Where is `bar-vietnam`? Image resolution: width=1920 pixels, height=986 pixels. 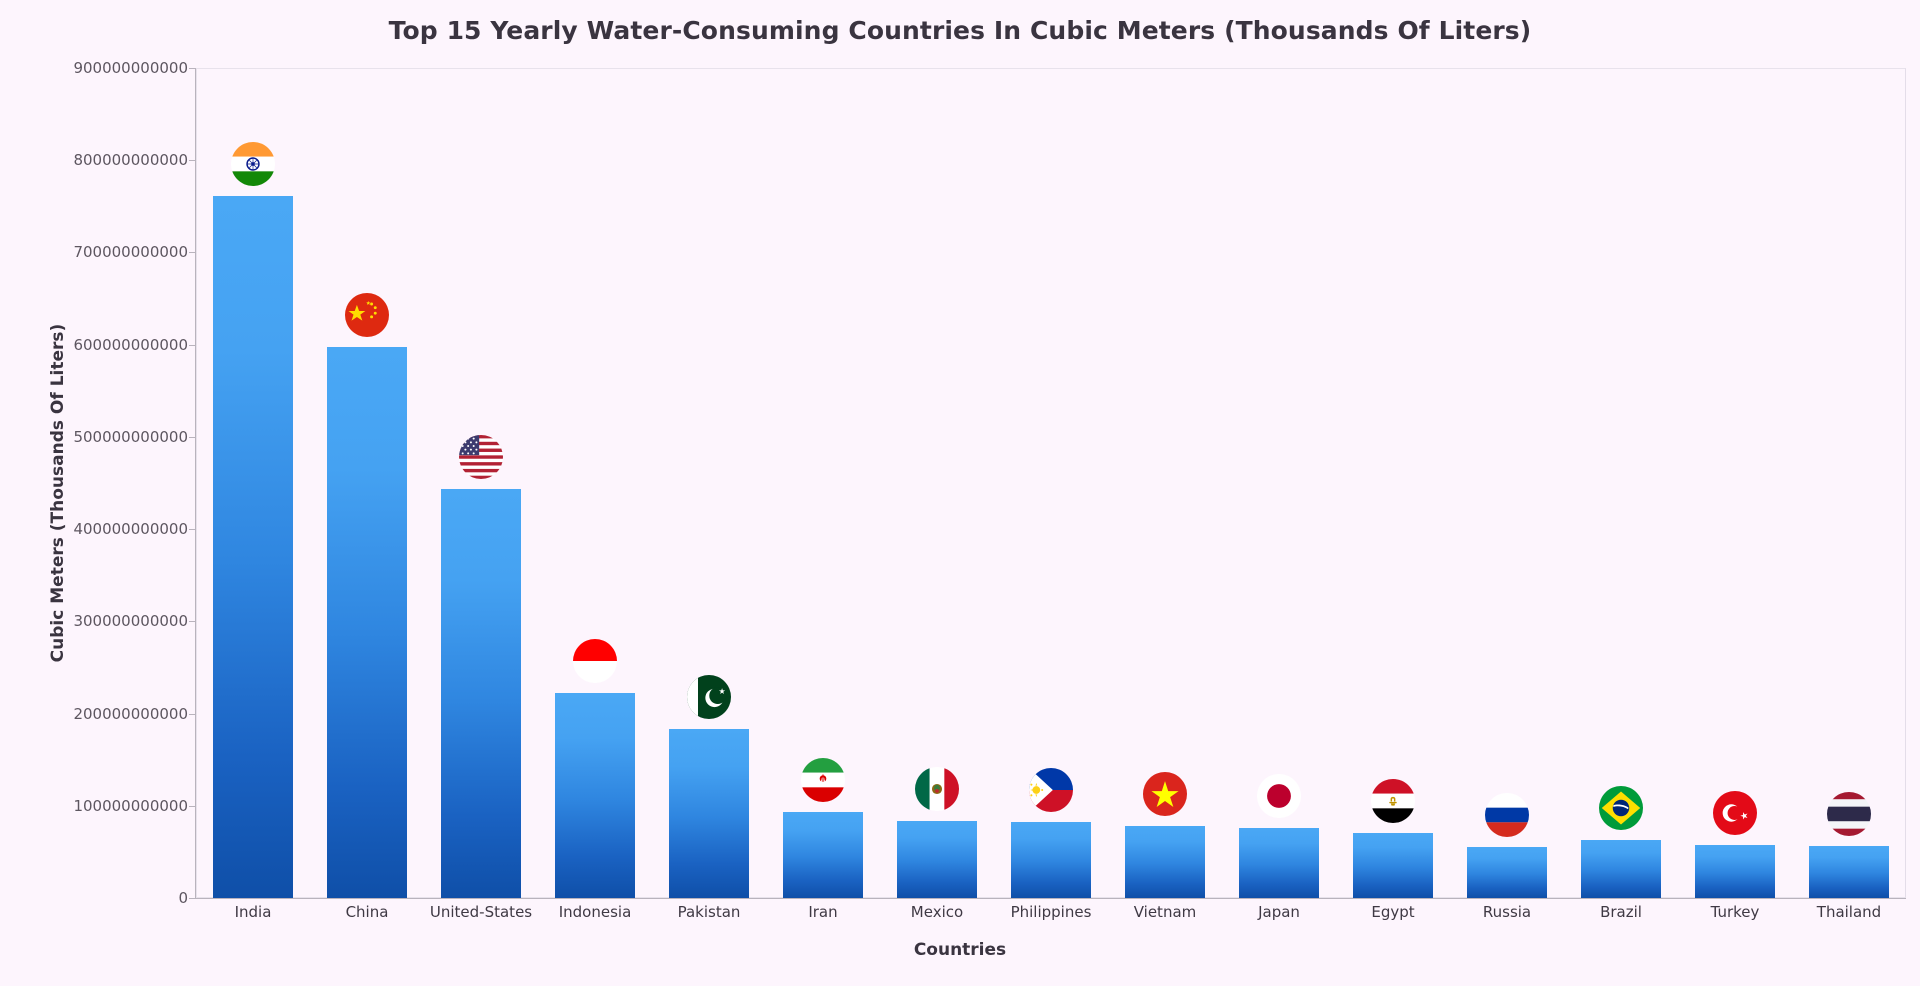 bar-vietnam is located at coordinates (1165, 862).